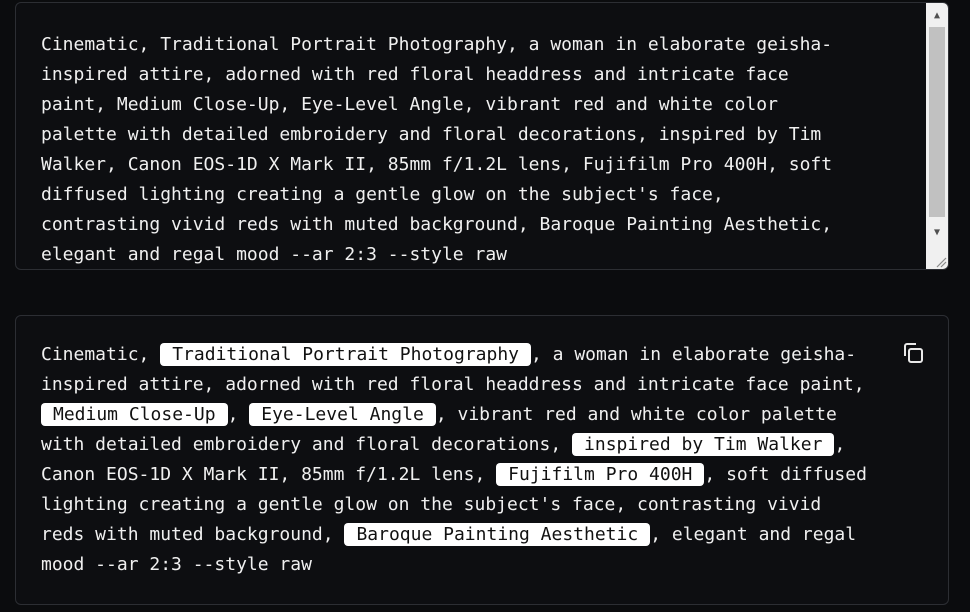 Image resolution: width=970 pixels, height=612 pixels. I want to click on resize-grip-icon, so click(941, 262).